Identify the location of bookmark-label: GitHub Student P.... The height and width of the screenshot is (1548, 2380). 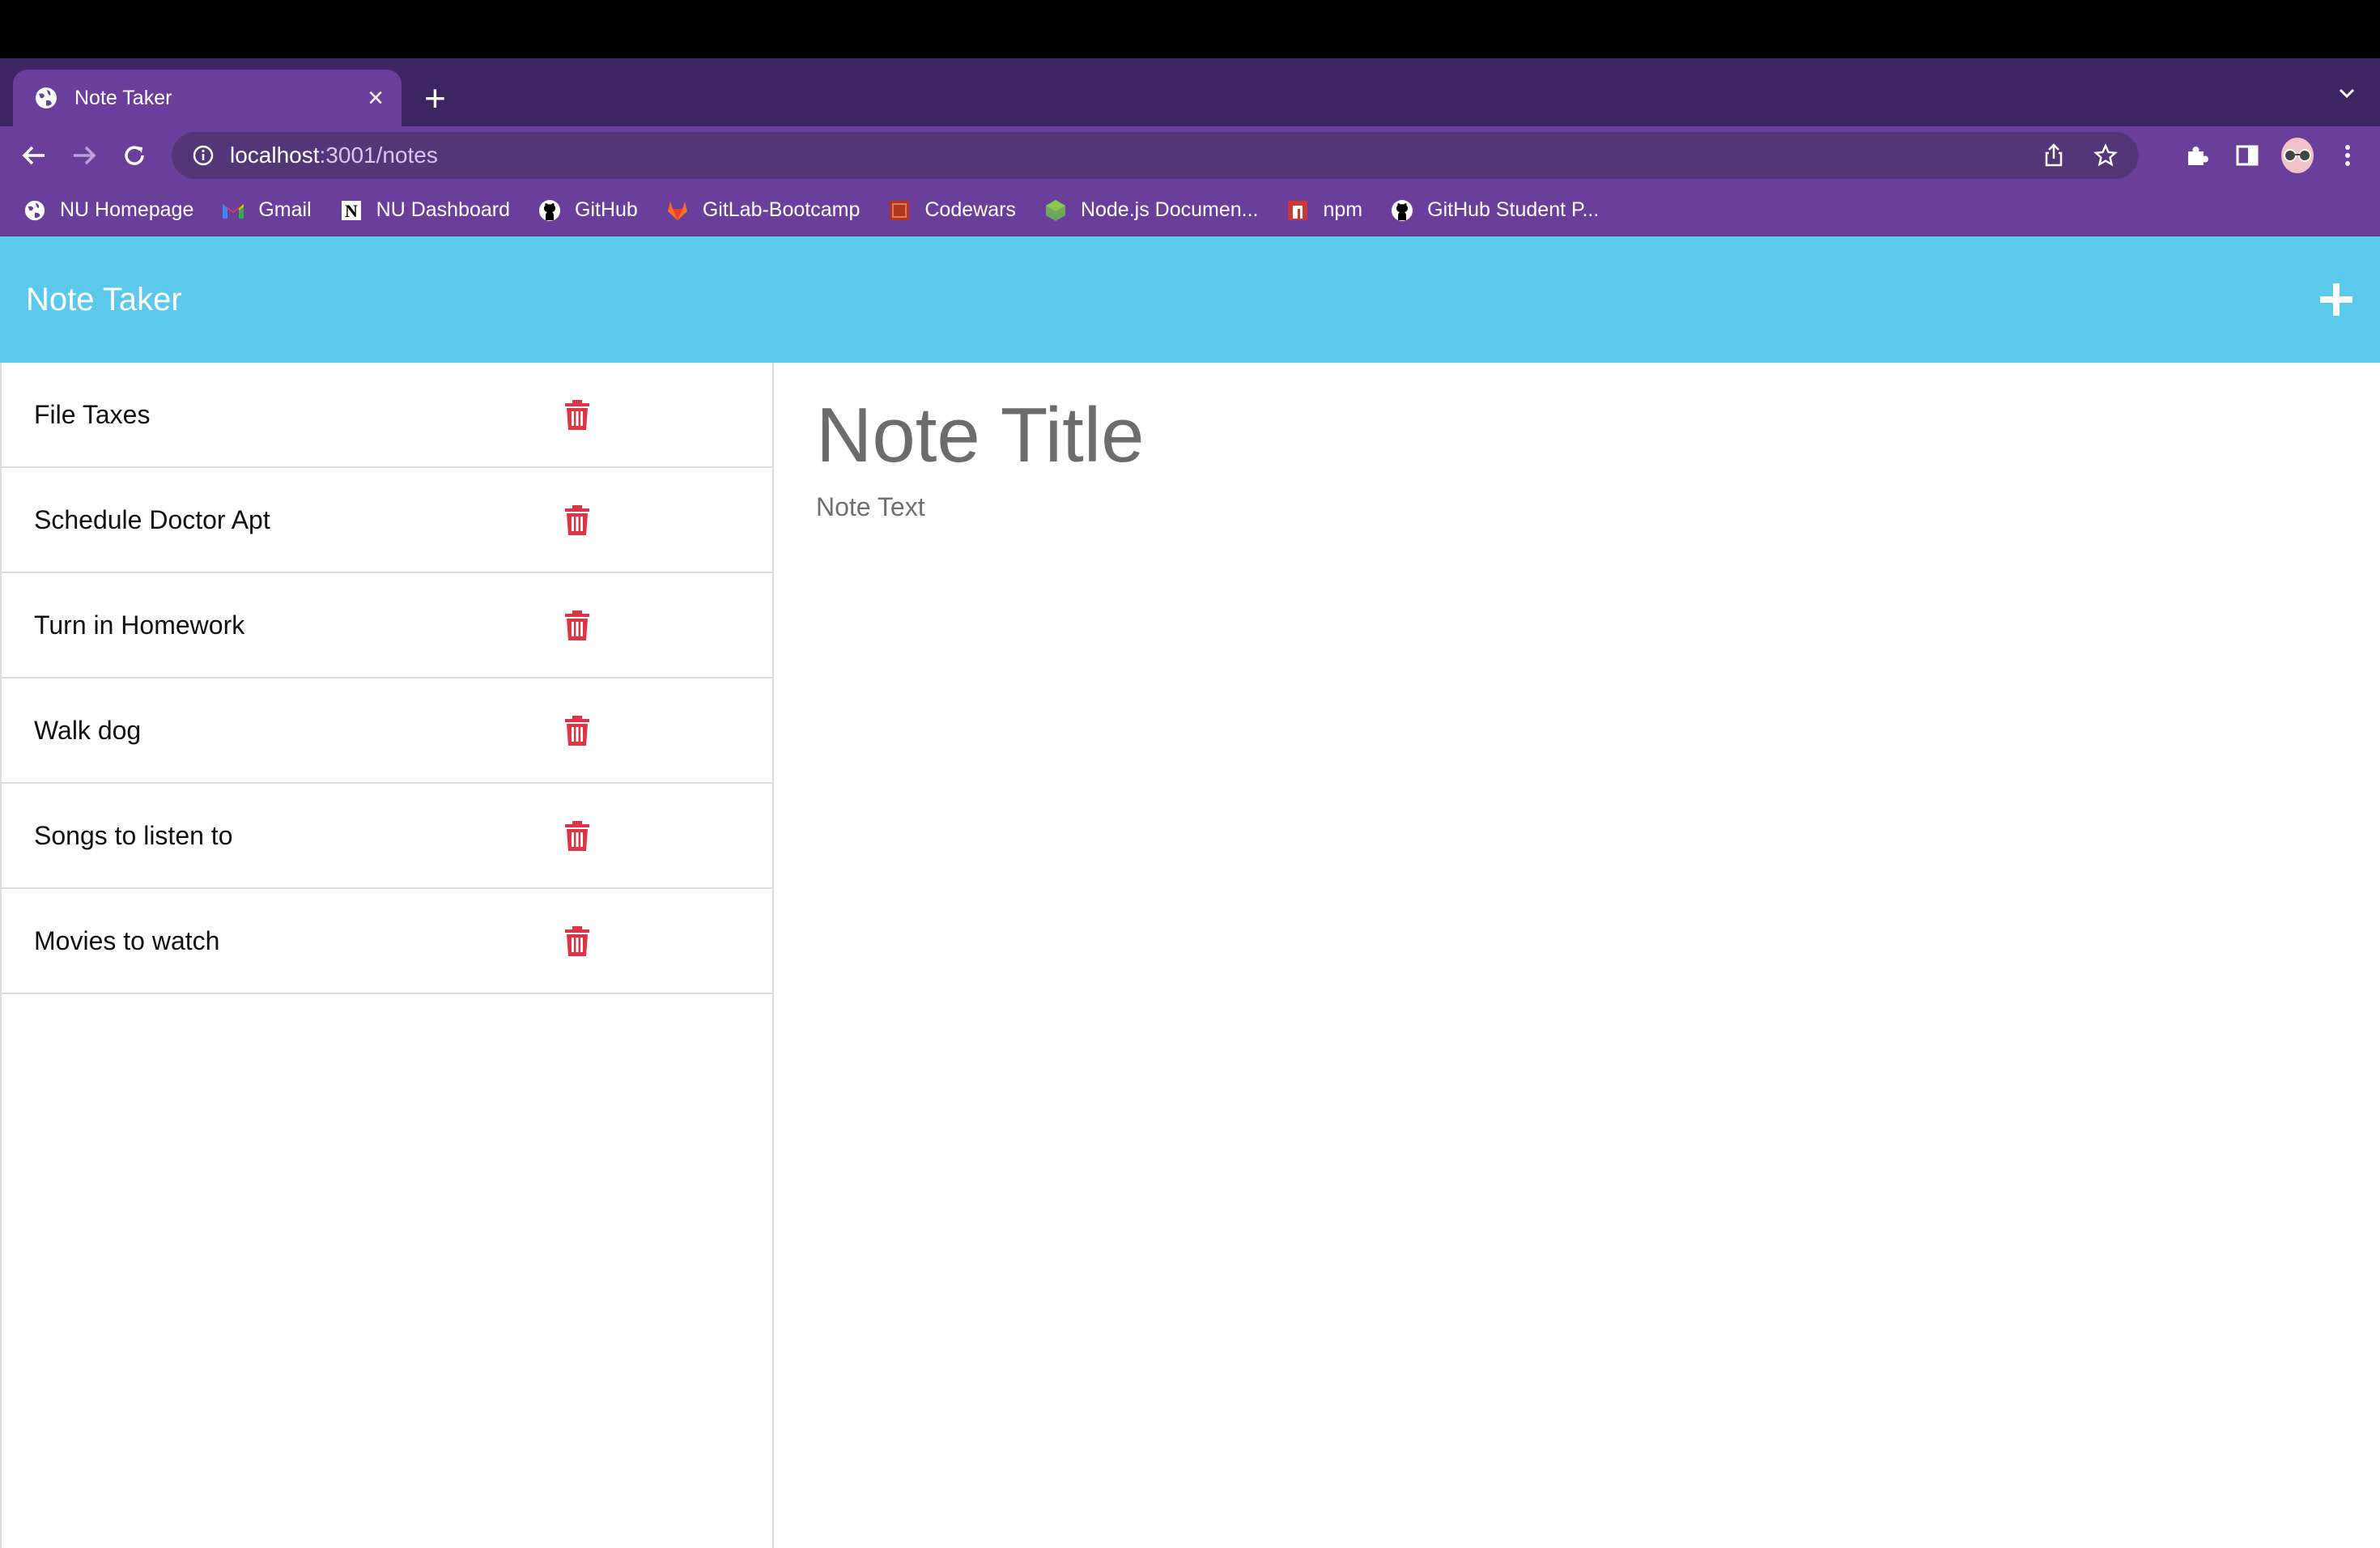
(1514, 209).